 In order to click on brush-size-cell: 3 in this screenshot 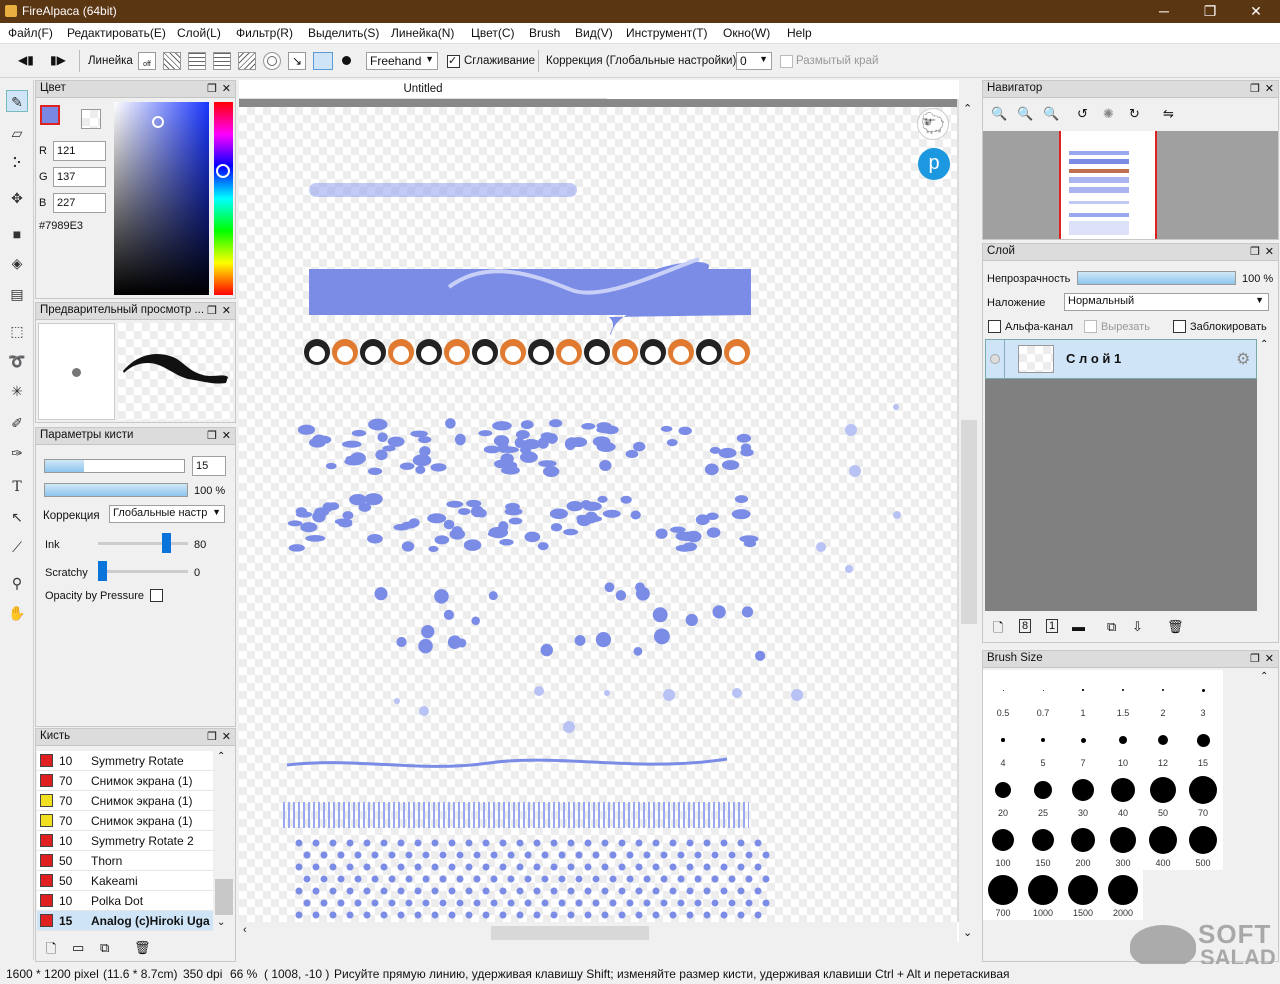, I will do `click(1203, 695)`.